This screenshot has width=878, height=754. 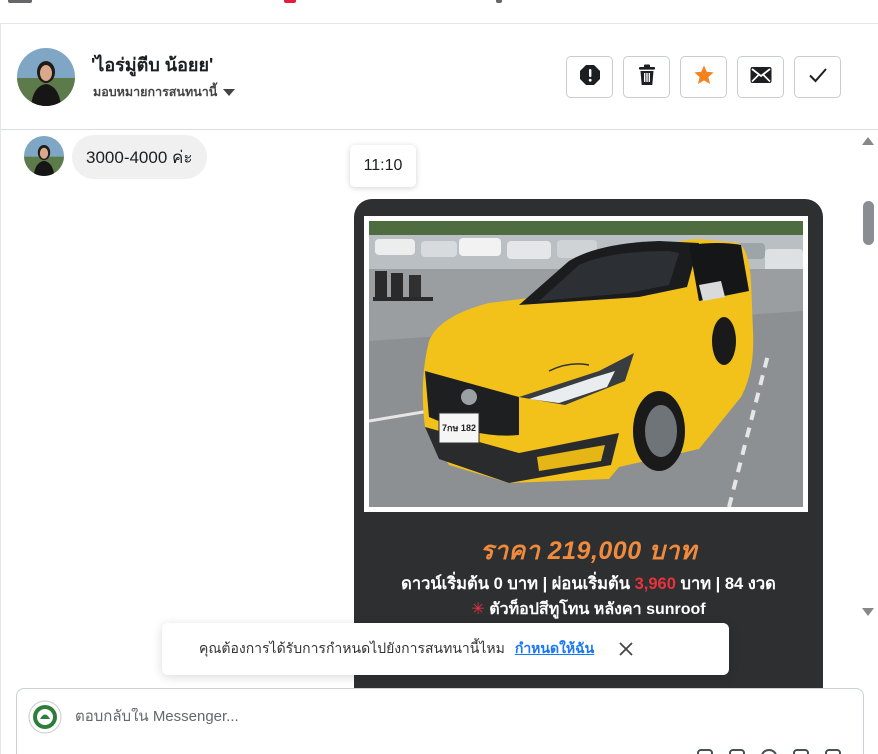 What do you see at coordinates (478, 609) in the screenshot?
I see `asterisk-icon: ✳` at bounding box center [478, 609].